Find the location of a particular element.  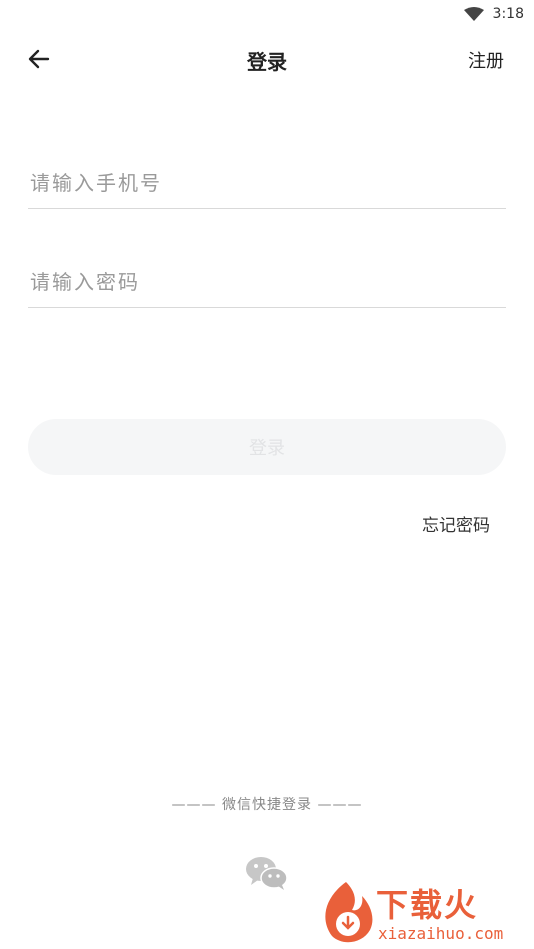

forgot-password-link: 忘记密码 is located at coordinates (456, 523).